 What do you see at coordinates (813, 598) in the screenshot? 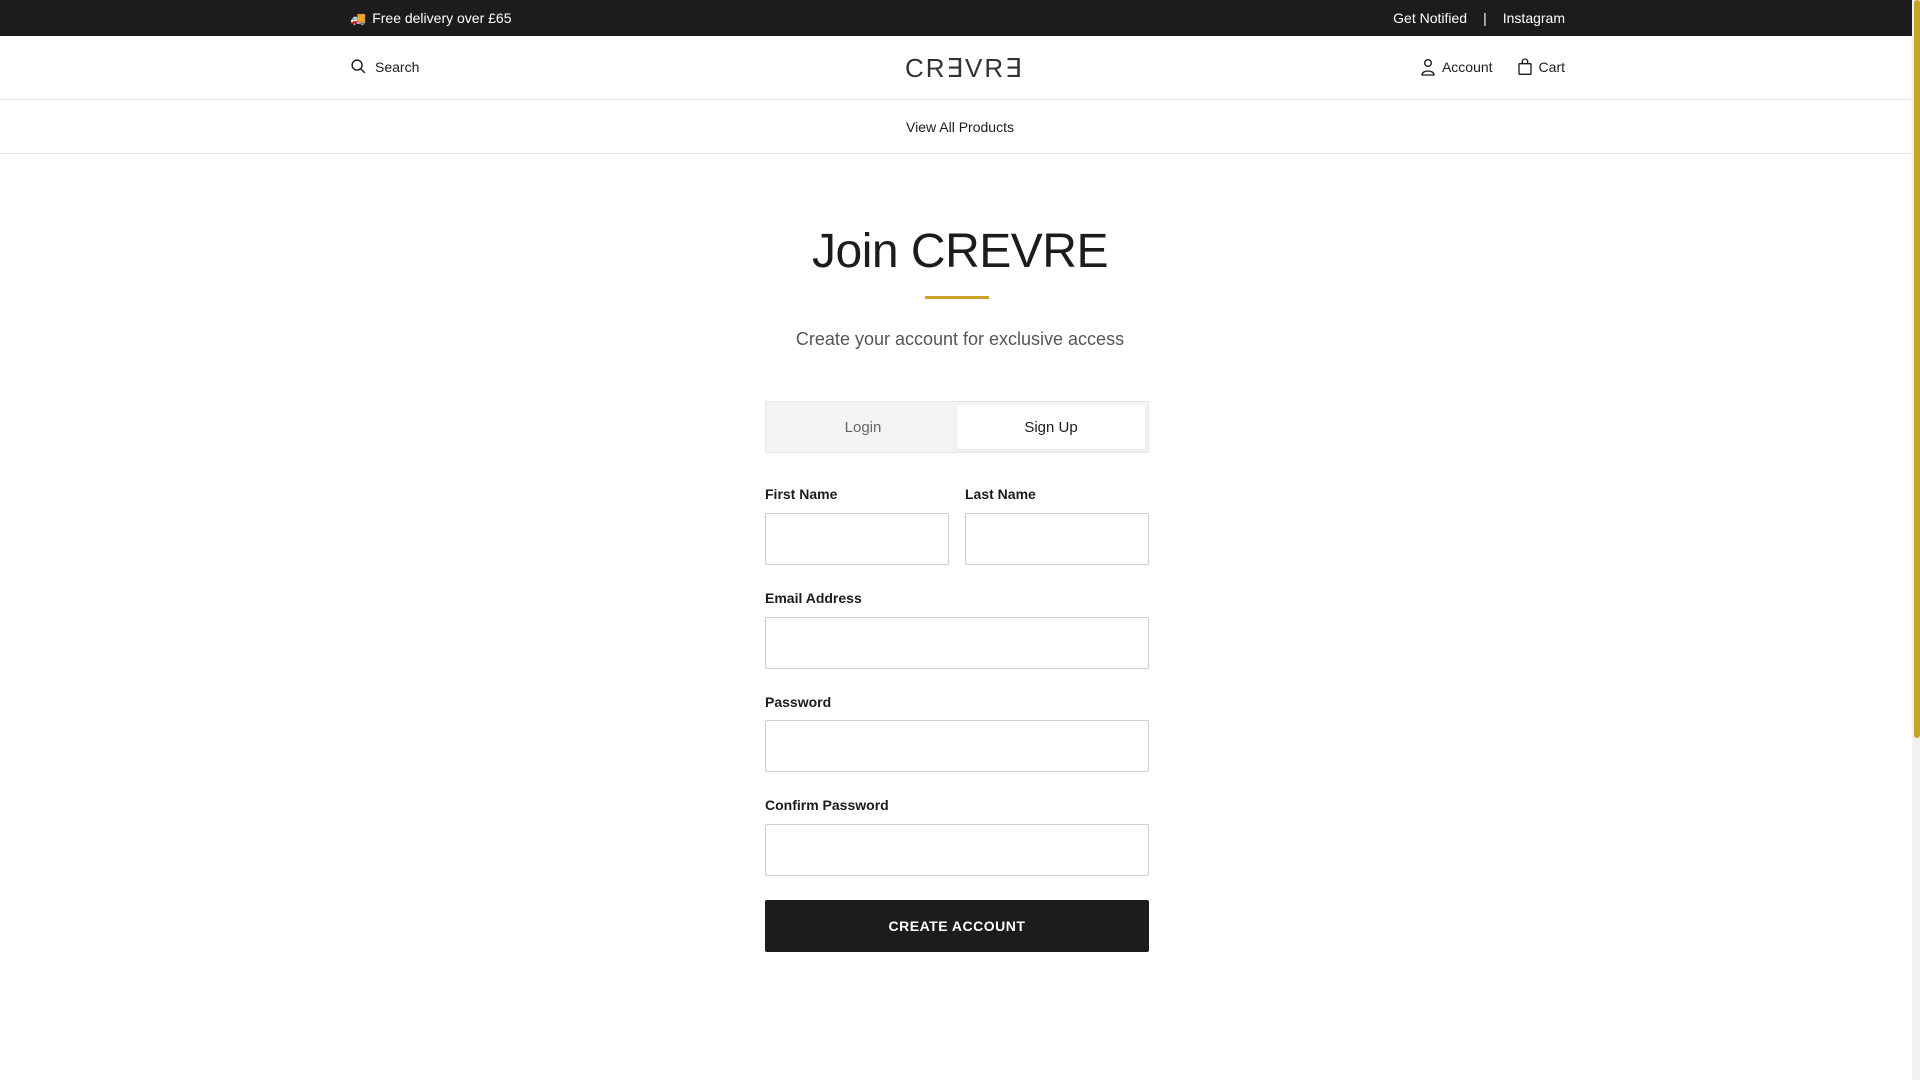
I see `email-label: Email Address` at bounding box center [813, 598].